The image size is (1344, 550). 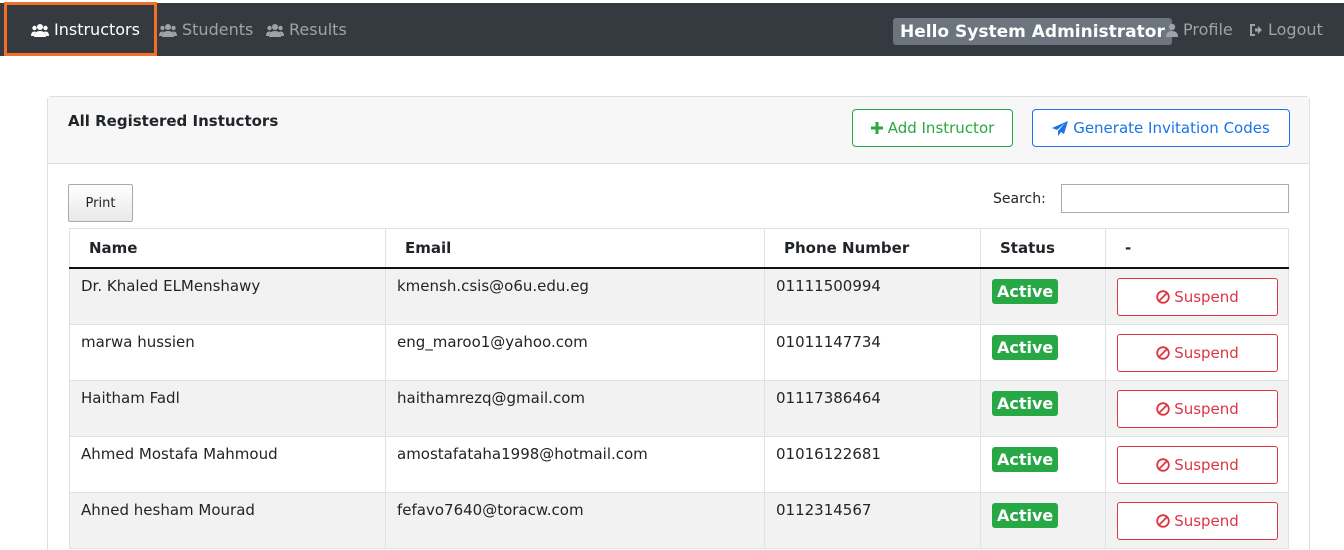 I want to click on header-name: Name, so click(x=227, y=248).